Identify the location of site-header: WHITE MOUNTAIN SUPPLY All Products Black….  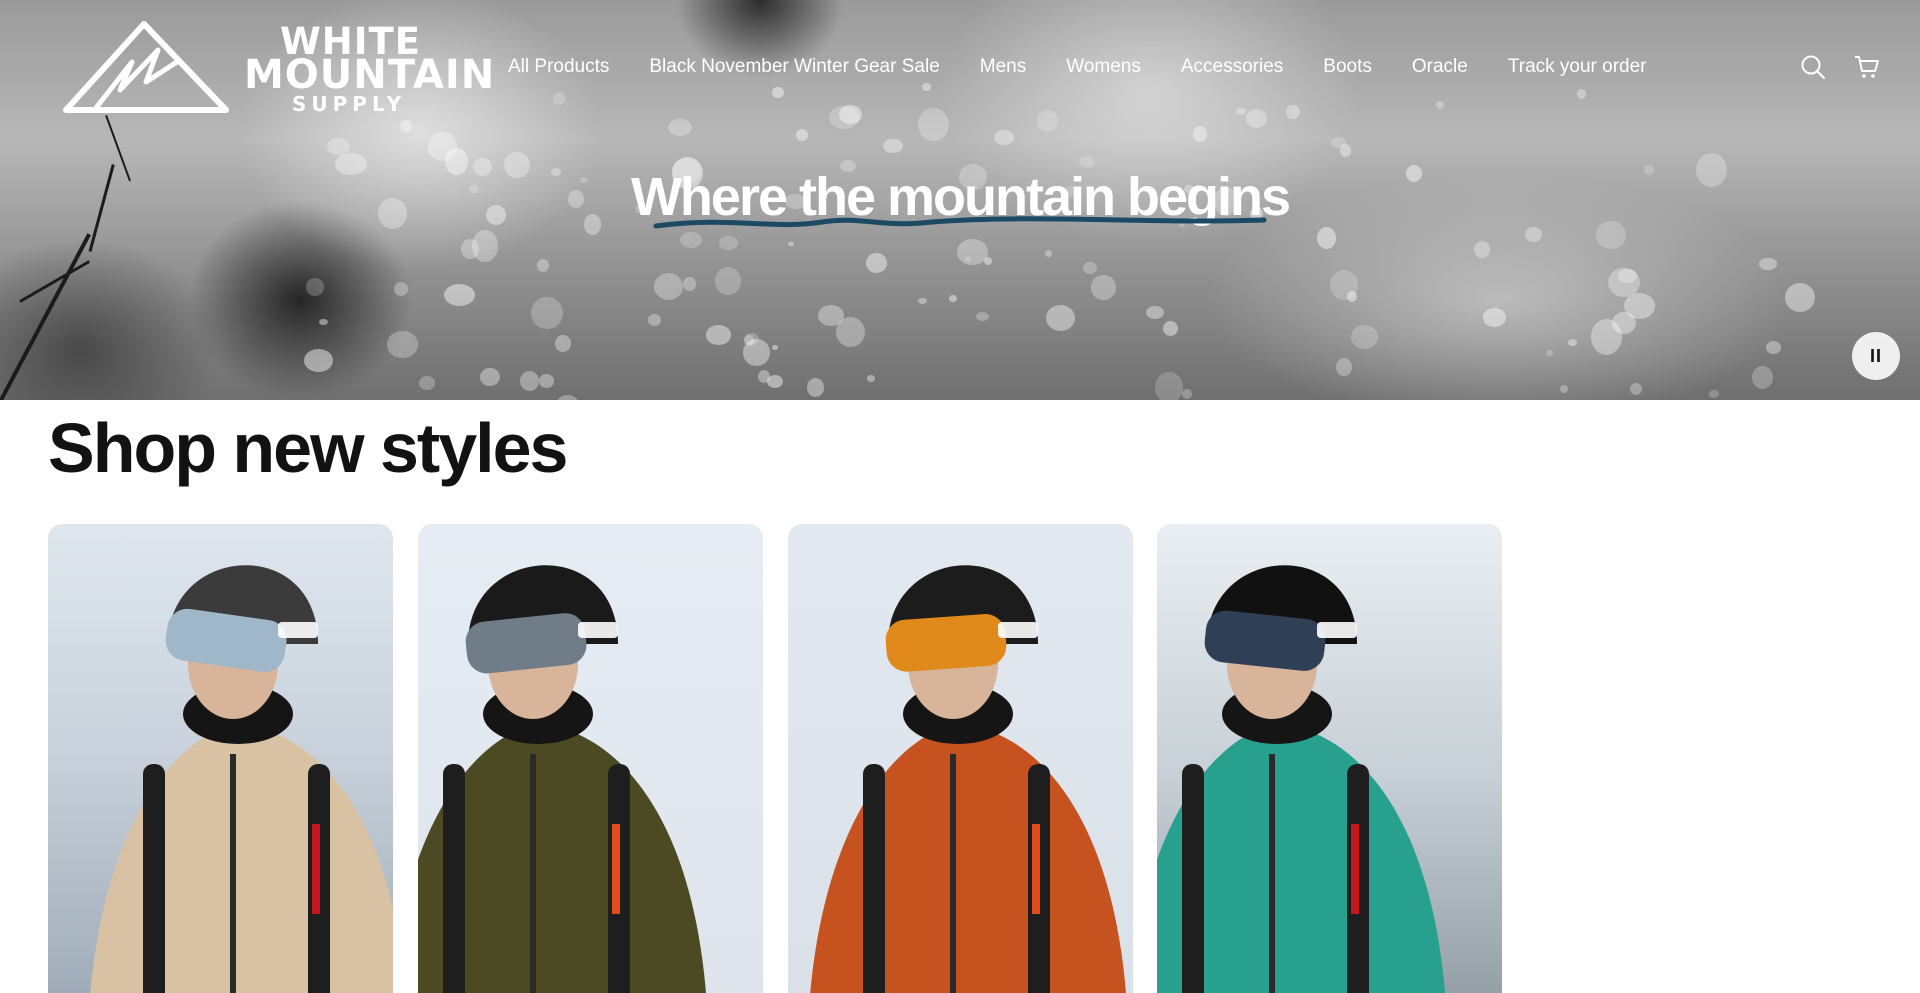
(960, 67).